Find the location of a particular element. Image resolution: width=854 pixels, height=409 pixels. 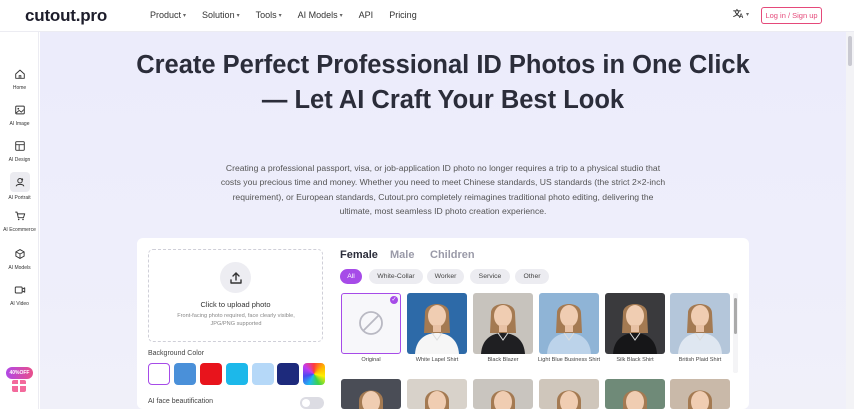

nav-item-label: API is located at coordinates (366, 15).